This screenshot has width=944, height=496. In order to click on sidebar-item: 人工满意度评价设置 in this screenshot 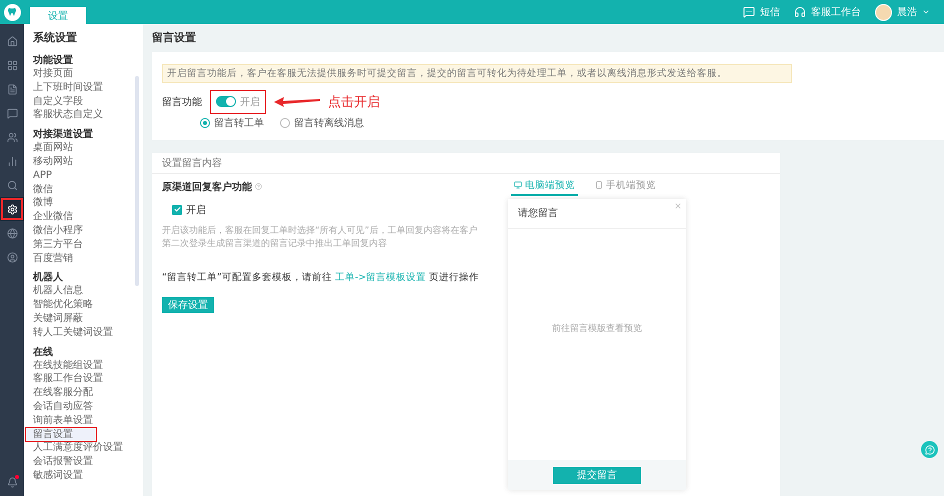, I will do `click(80, 448)`.